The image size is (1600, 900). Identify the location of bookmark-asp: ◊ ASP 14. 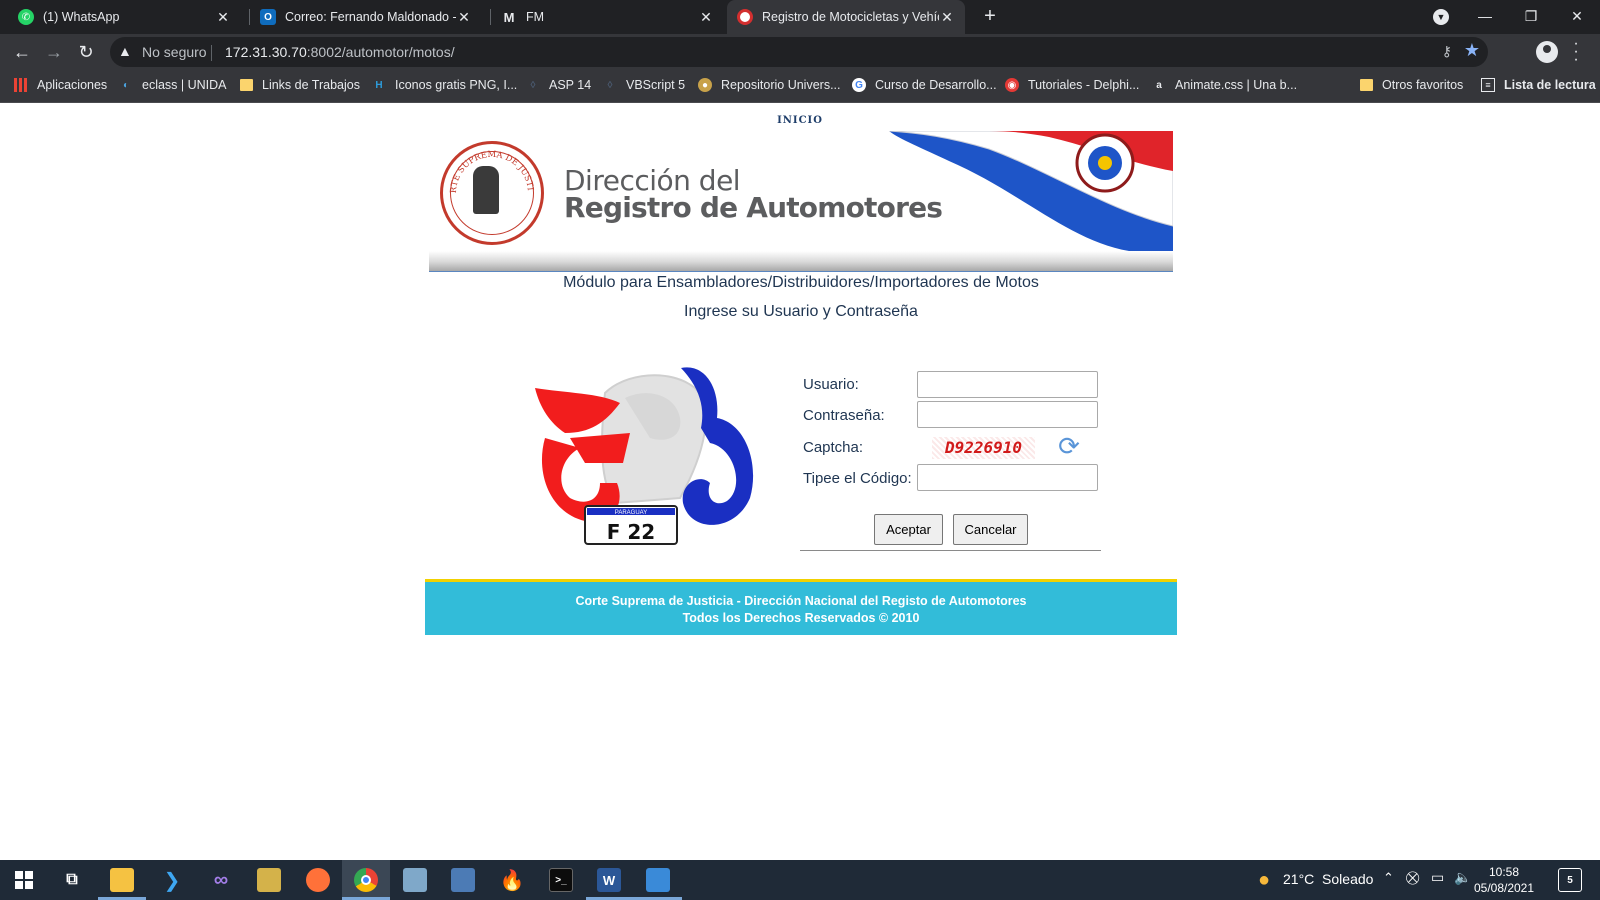
(559, 85).